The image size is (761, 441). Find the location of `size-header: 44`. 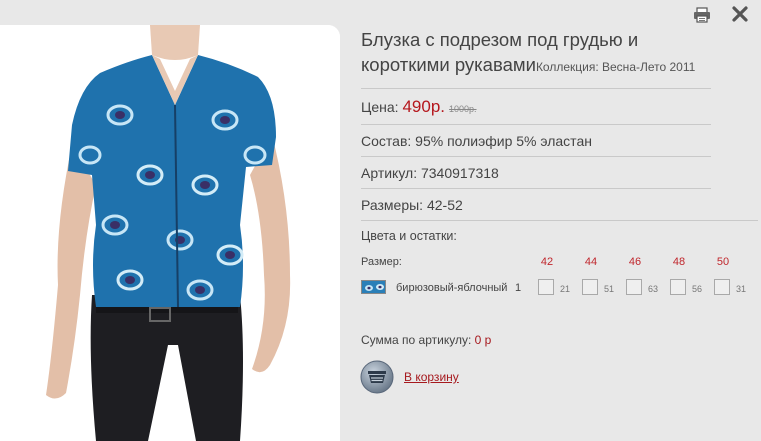

size-header: 44 is located at coordinates (591, 262).